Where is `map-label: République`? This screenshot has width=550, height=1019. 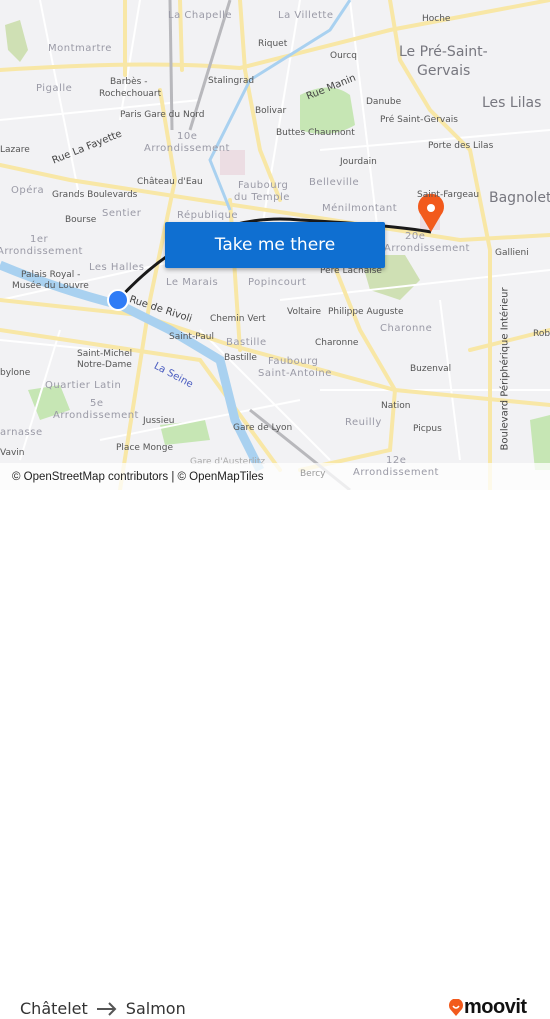 map-label: République is located at coordinates (208, 215).